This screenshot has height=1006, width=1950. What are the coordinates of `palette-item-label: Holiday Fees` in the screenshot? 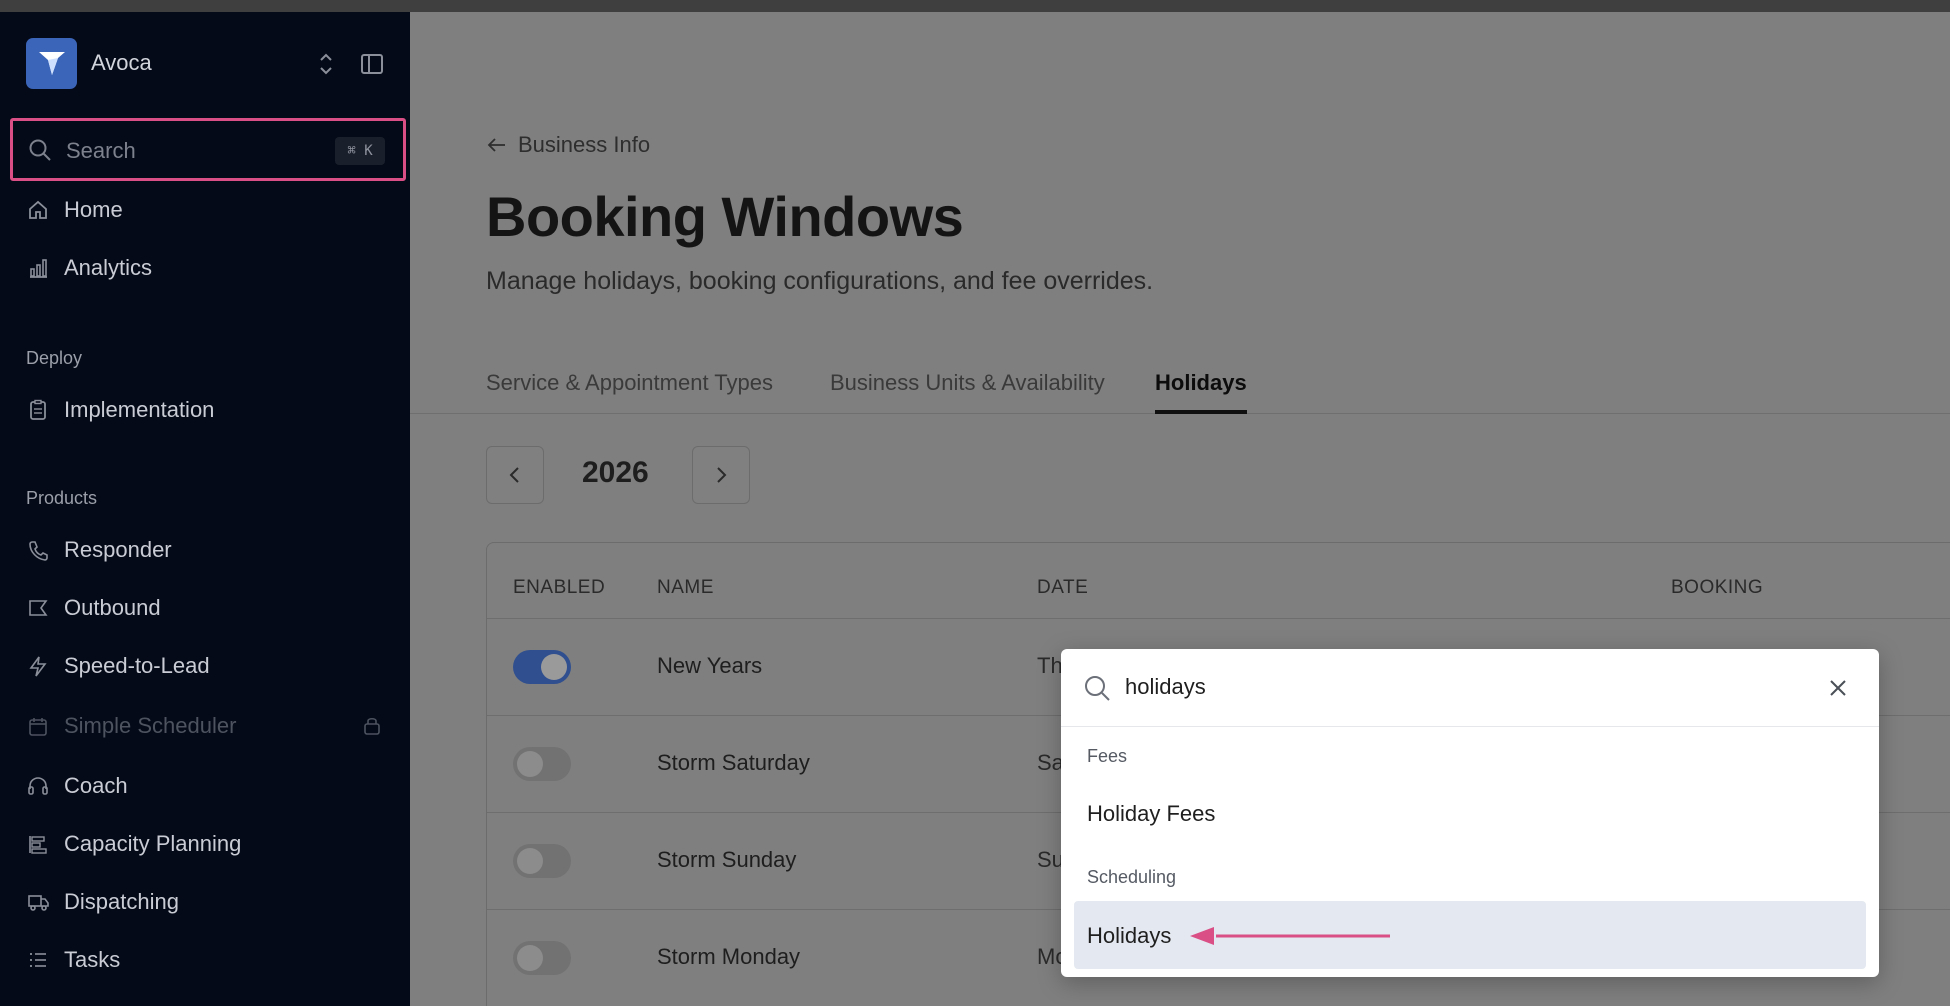 It's located at (1151, 813).